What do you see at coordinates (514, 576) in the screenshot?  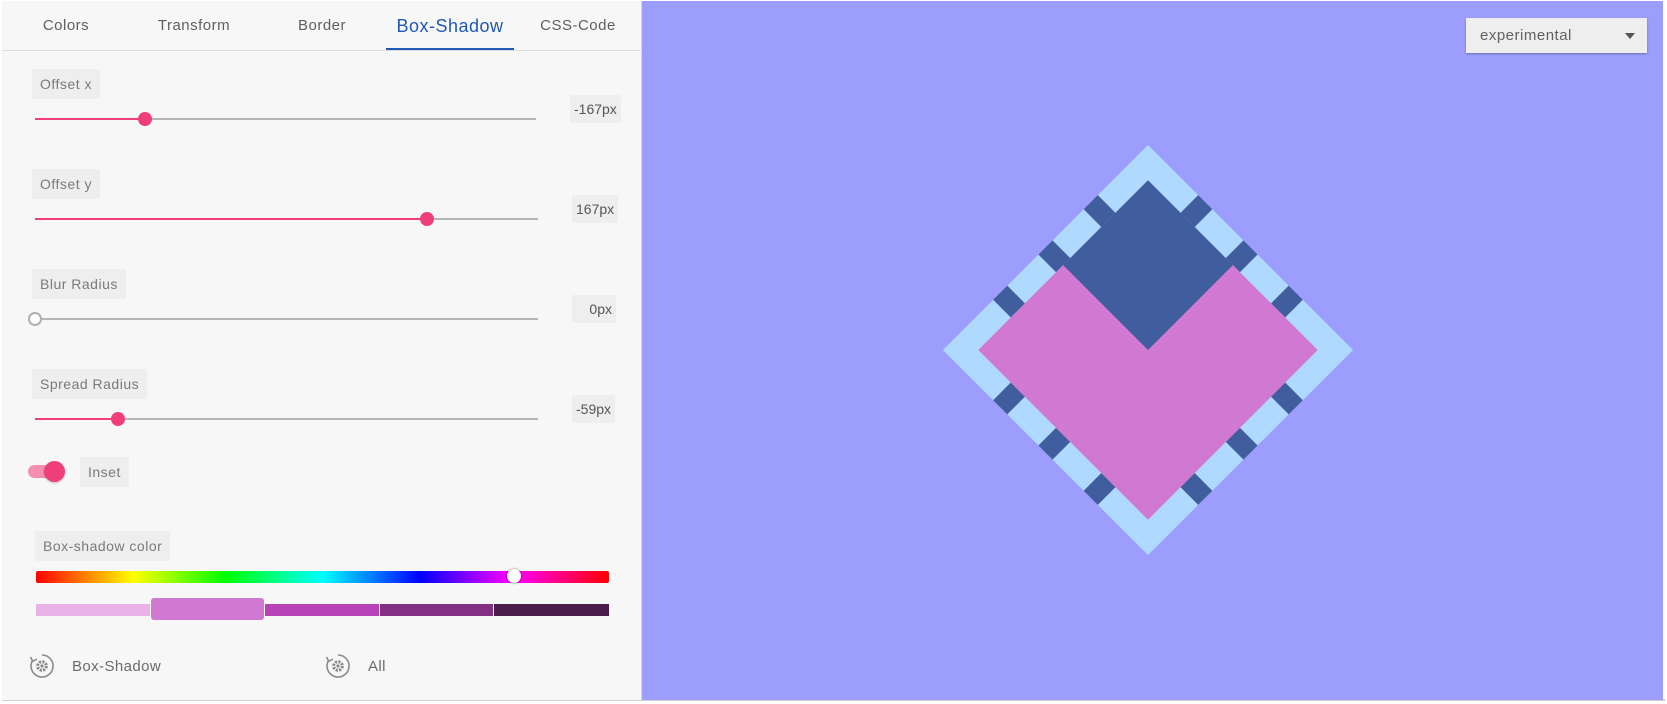 I see `hue-slider-thumb` at bounding box center [514, 576].